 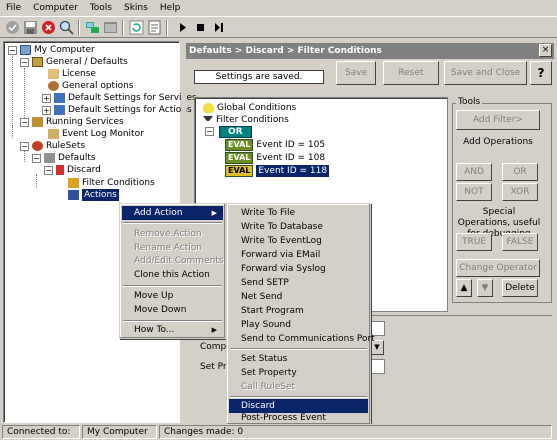 I want to click on rulesets-icon, so click(x=37, y=146).